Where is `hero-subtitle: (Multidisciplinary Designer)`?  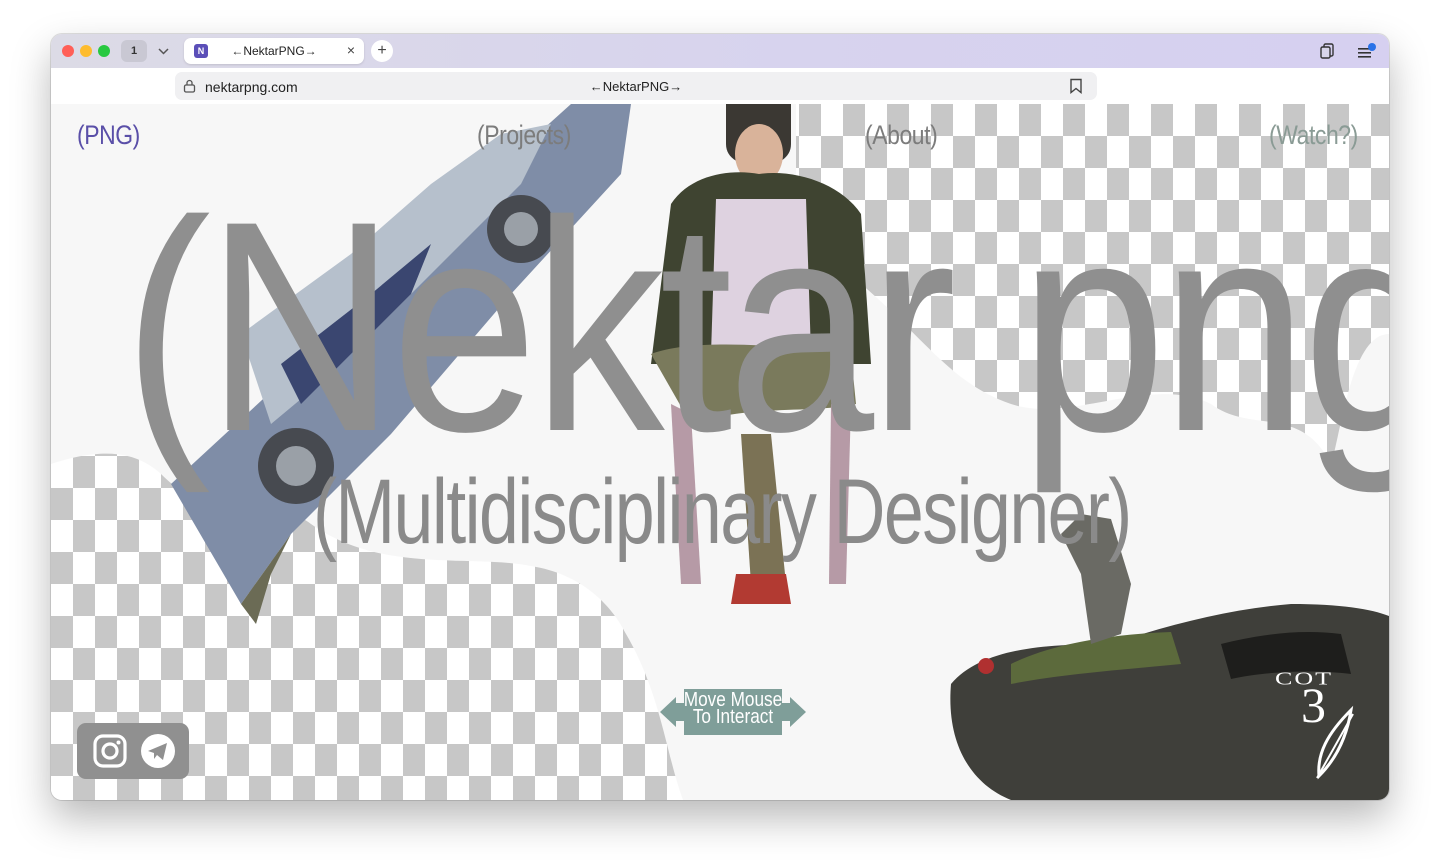
hero-subtitle: (Multidisciplinary Designer) is located at coordinates (722, 512).